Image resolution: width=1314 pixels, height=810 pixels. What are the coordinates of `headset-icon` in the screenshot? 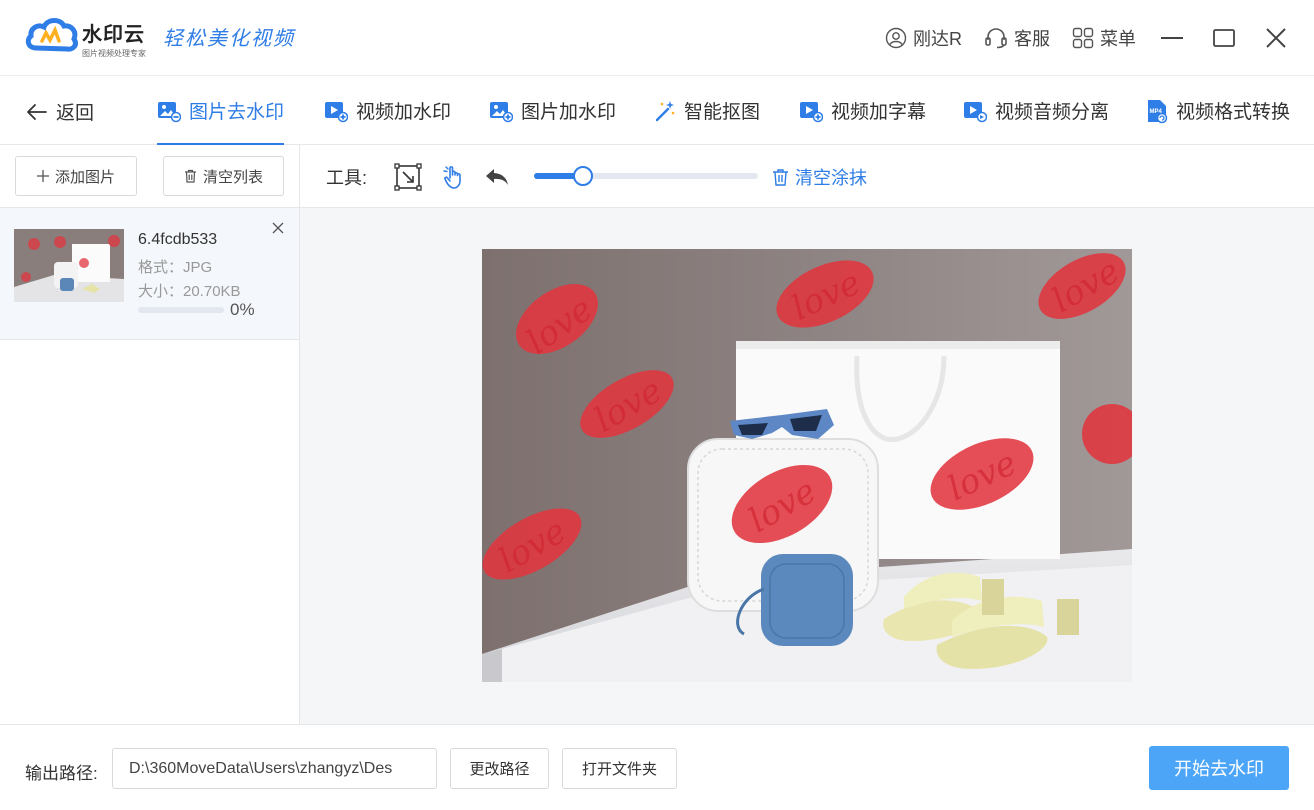 It's located at (996, 38).